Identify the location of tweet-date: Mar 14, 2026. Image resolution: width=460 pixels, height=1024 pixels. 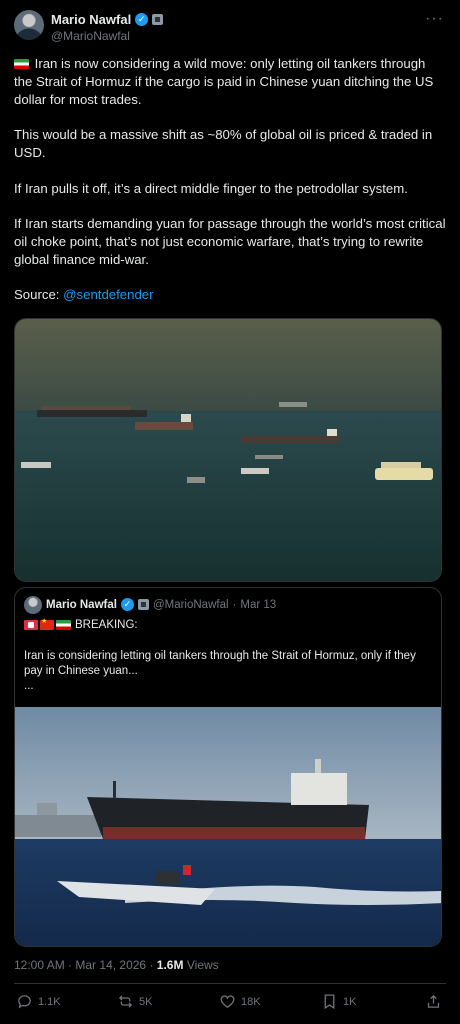
(110, 965).